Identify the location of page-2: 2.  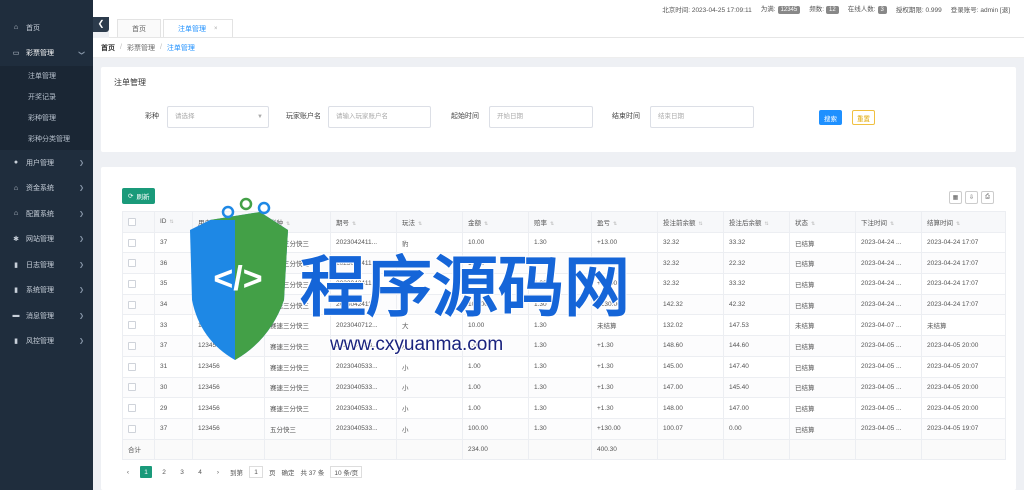
(164, 472).